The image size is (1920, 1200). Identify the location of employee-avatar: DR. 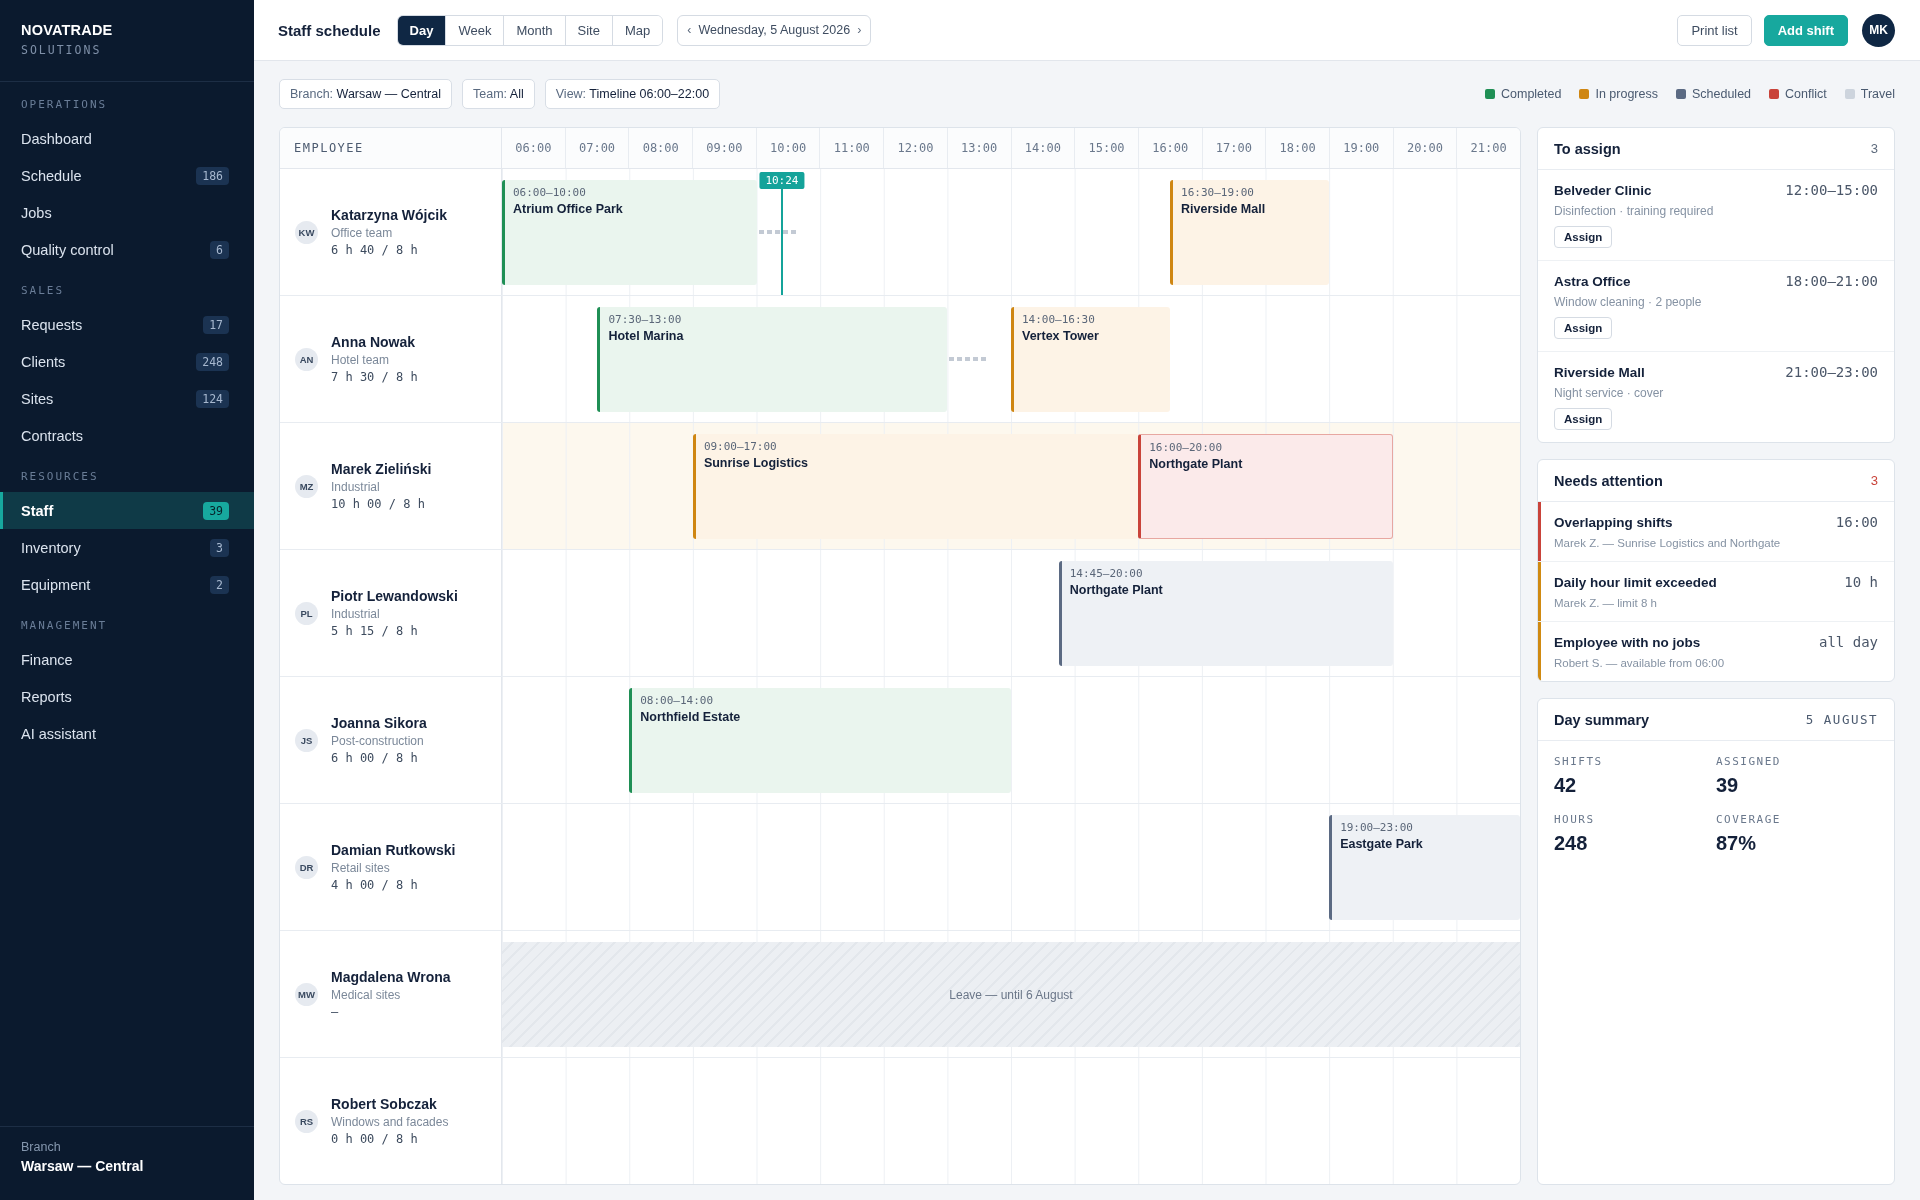
(306, 867).